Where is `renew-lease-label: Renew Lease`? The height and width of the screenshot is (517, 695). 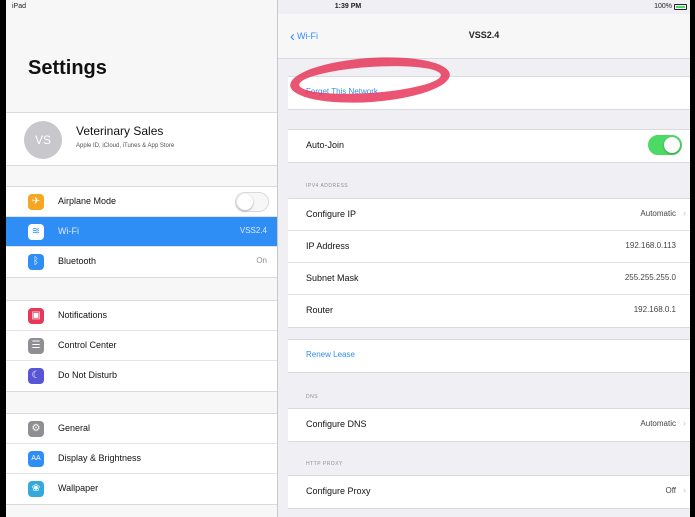 renew-lease-label: Renew Lease is located at coordinates (330, 354).